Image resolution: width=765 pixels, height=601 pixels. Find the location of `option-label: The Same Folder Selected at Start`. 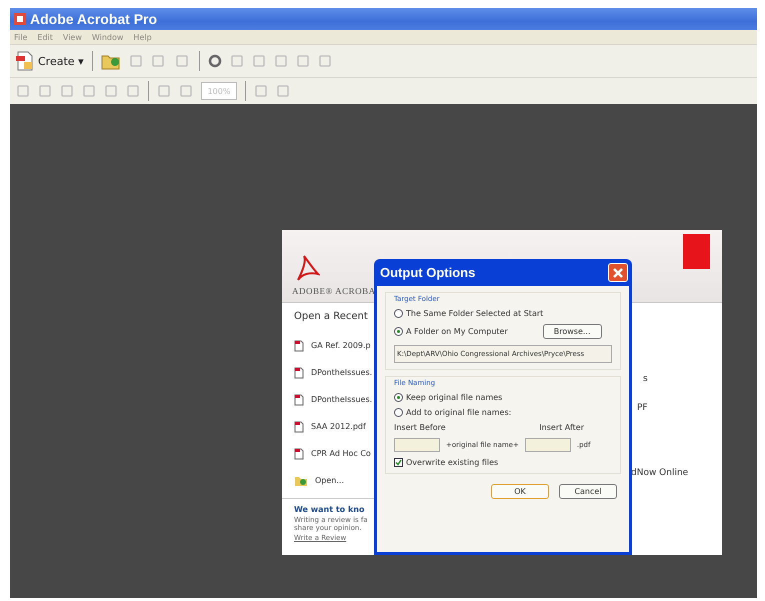

option-label: The Same Folder Selected at Start is located at coordinates (475, 313).